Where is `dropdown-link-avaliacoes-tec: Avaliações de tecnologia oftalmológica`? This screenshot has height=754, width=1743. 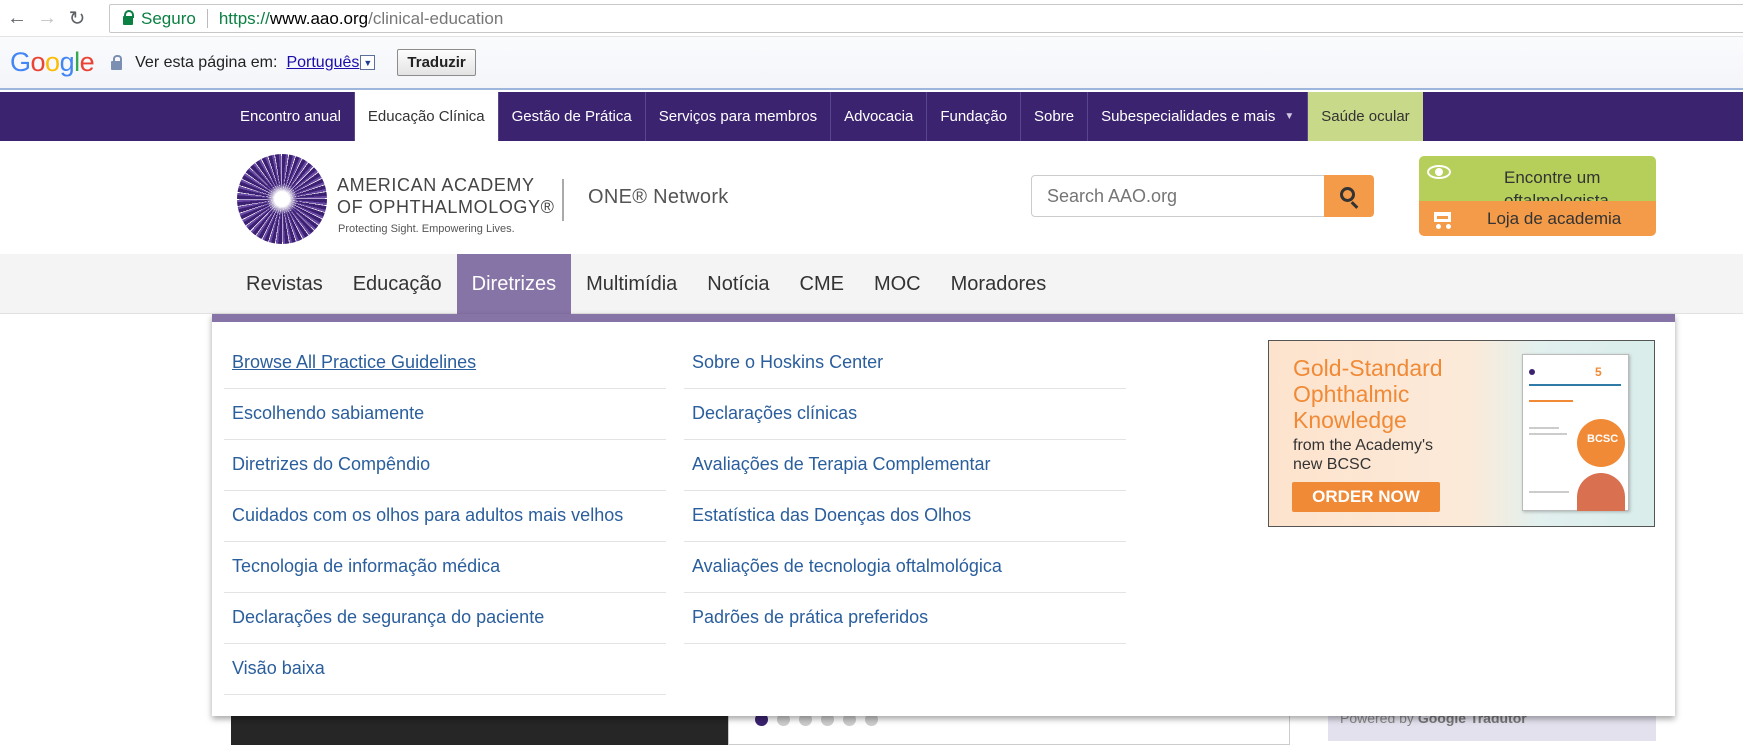
dropdown-link-avaliacoes-tec: Avaliações de tecnologia oftalmológica is located at coordinates (905, 567).